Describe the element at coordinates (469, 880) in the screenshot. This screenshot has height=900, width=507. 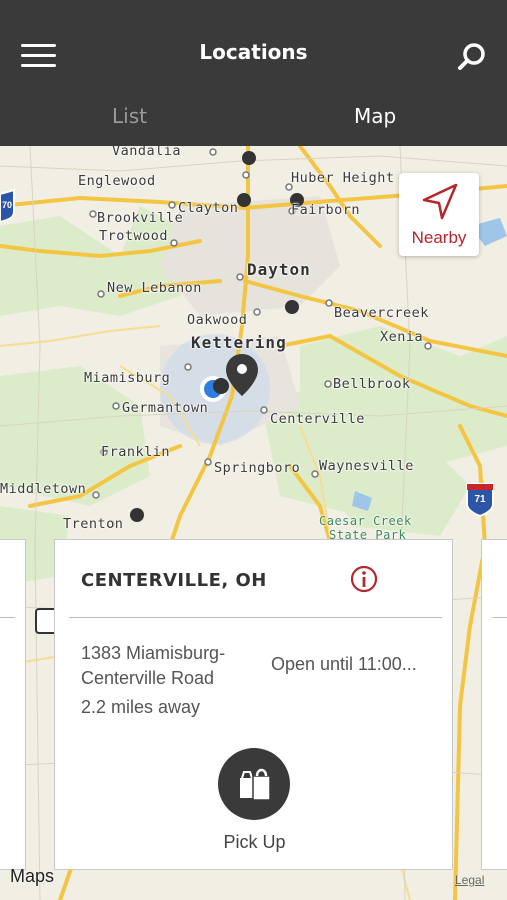
I see `legal-link: Legal` at that location.